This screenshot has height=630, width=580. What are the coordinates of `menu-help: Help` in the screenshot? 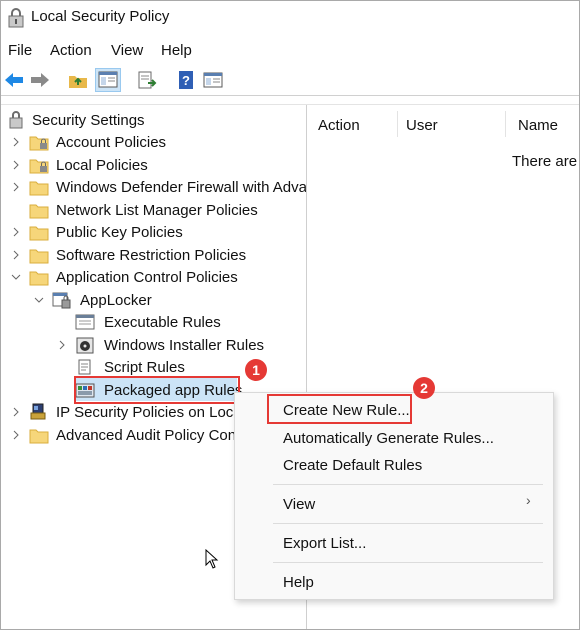 It's located at (176, 50).